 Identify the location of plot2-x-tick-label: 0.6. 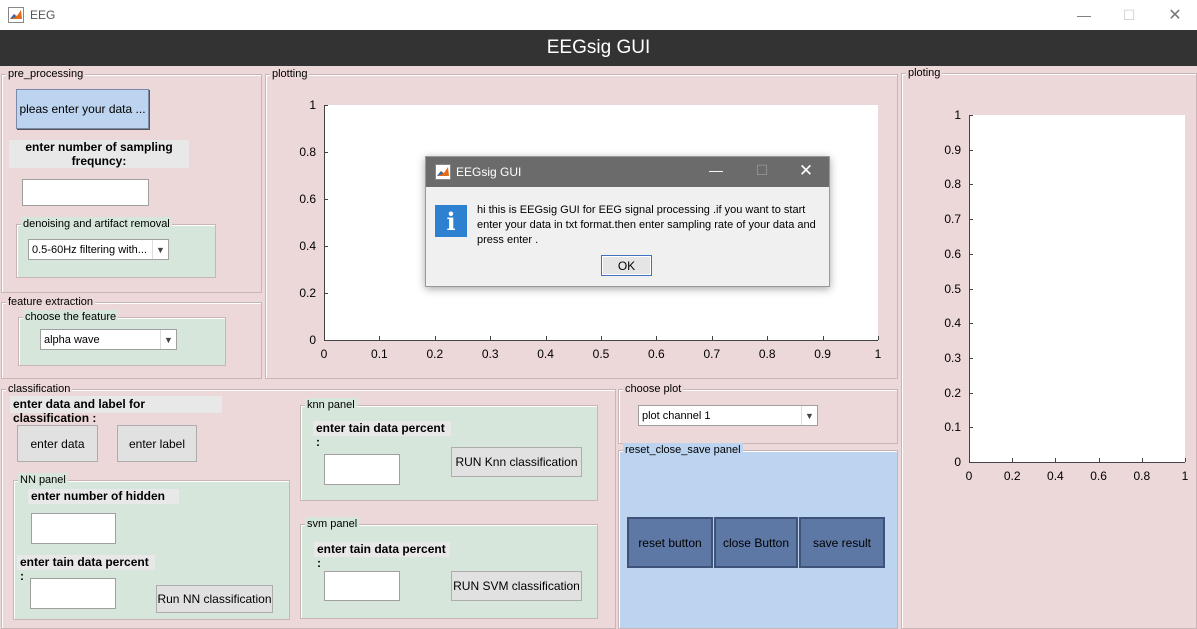
(1098, 476).